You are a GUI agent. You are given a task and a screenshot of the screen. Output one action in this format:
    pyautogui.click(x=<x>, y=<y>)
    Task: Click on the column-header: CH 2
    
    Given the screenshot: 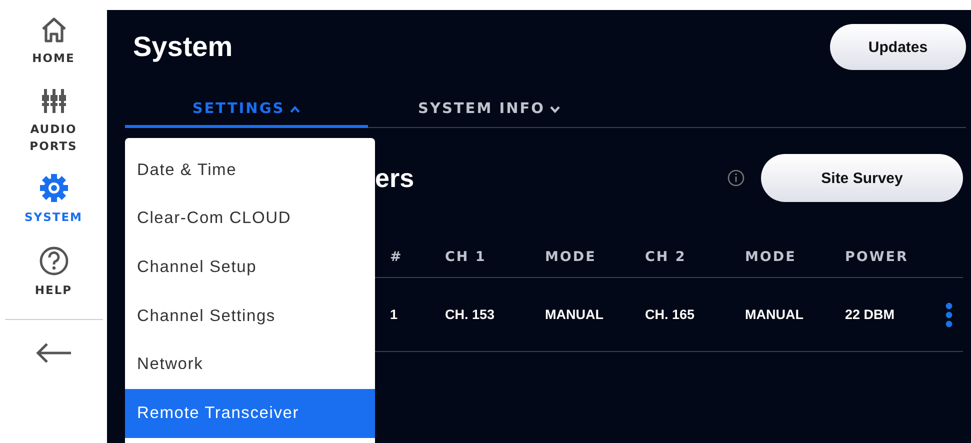 What is the action you would take?
    pyautogui.click(x=666, y=257)
    